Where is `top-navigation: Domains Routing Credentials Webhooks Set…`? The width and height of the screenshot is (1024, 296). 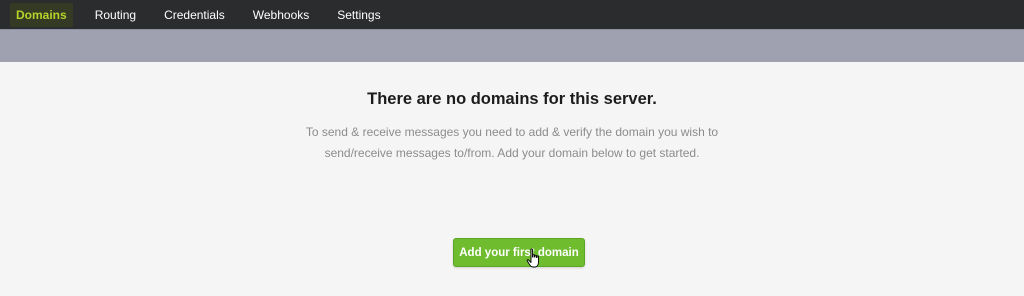
top-navigation: Domains Routing Credentials Webhooks Set… is located at coordinates (512, 14).